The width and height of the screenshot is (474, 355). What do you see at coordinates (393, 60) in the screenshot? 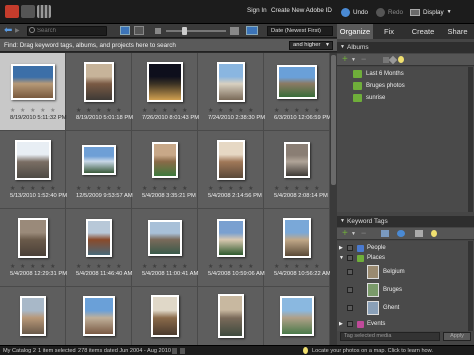
I see `pencil-icon` at bounding box center [393, 60].